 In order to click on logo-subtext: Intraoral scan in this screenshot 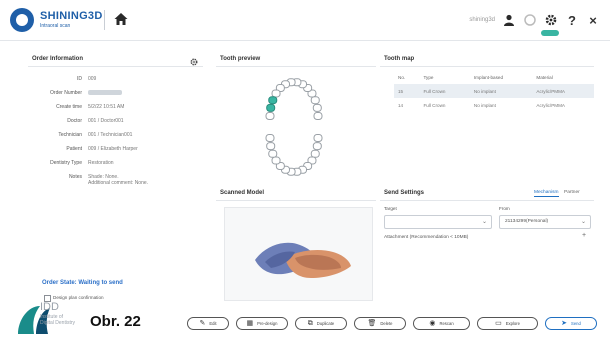, I will do `click(55, 26)`.